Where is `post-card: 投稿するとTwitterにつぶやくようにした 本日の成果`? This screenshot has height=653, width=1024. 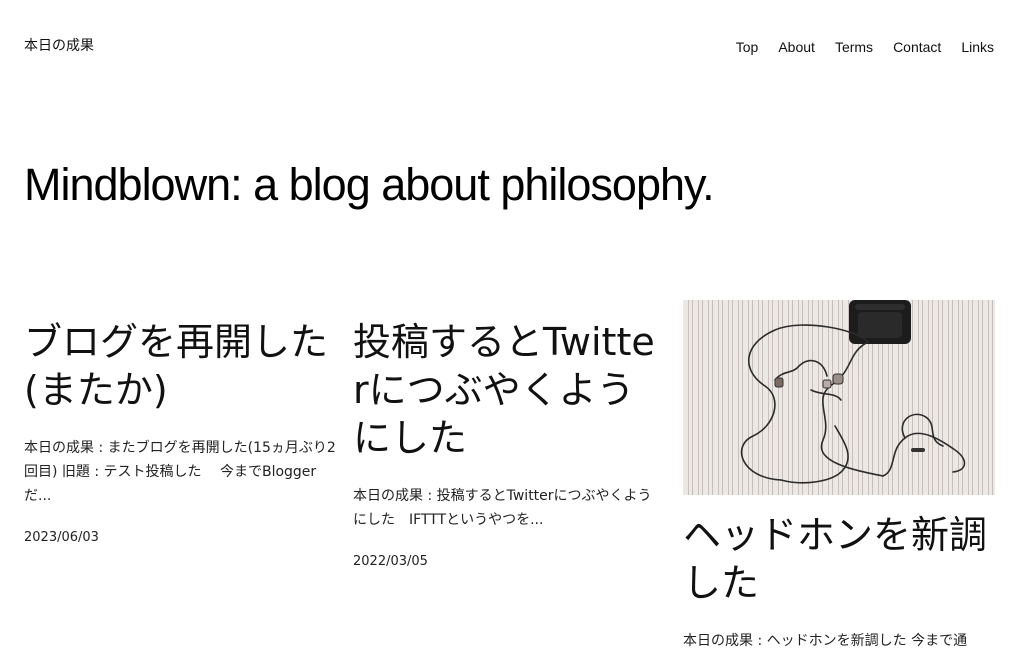
post-card: 投稿するとTwitterにつぶやくようにした 本日の成果 is located at coordinates (509, 436).